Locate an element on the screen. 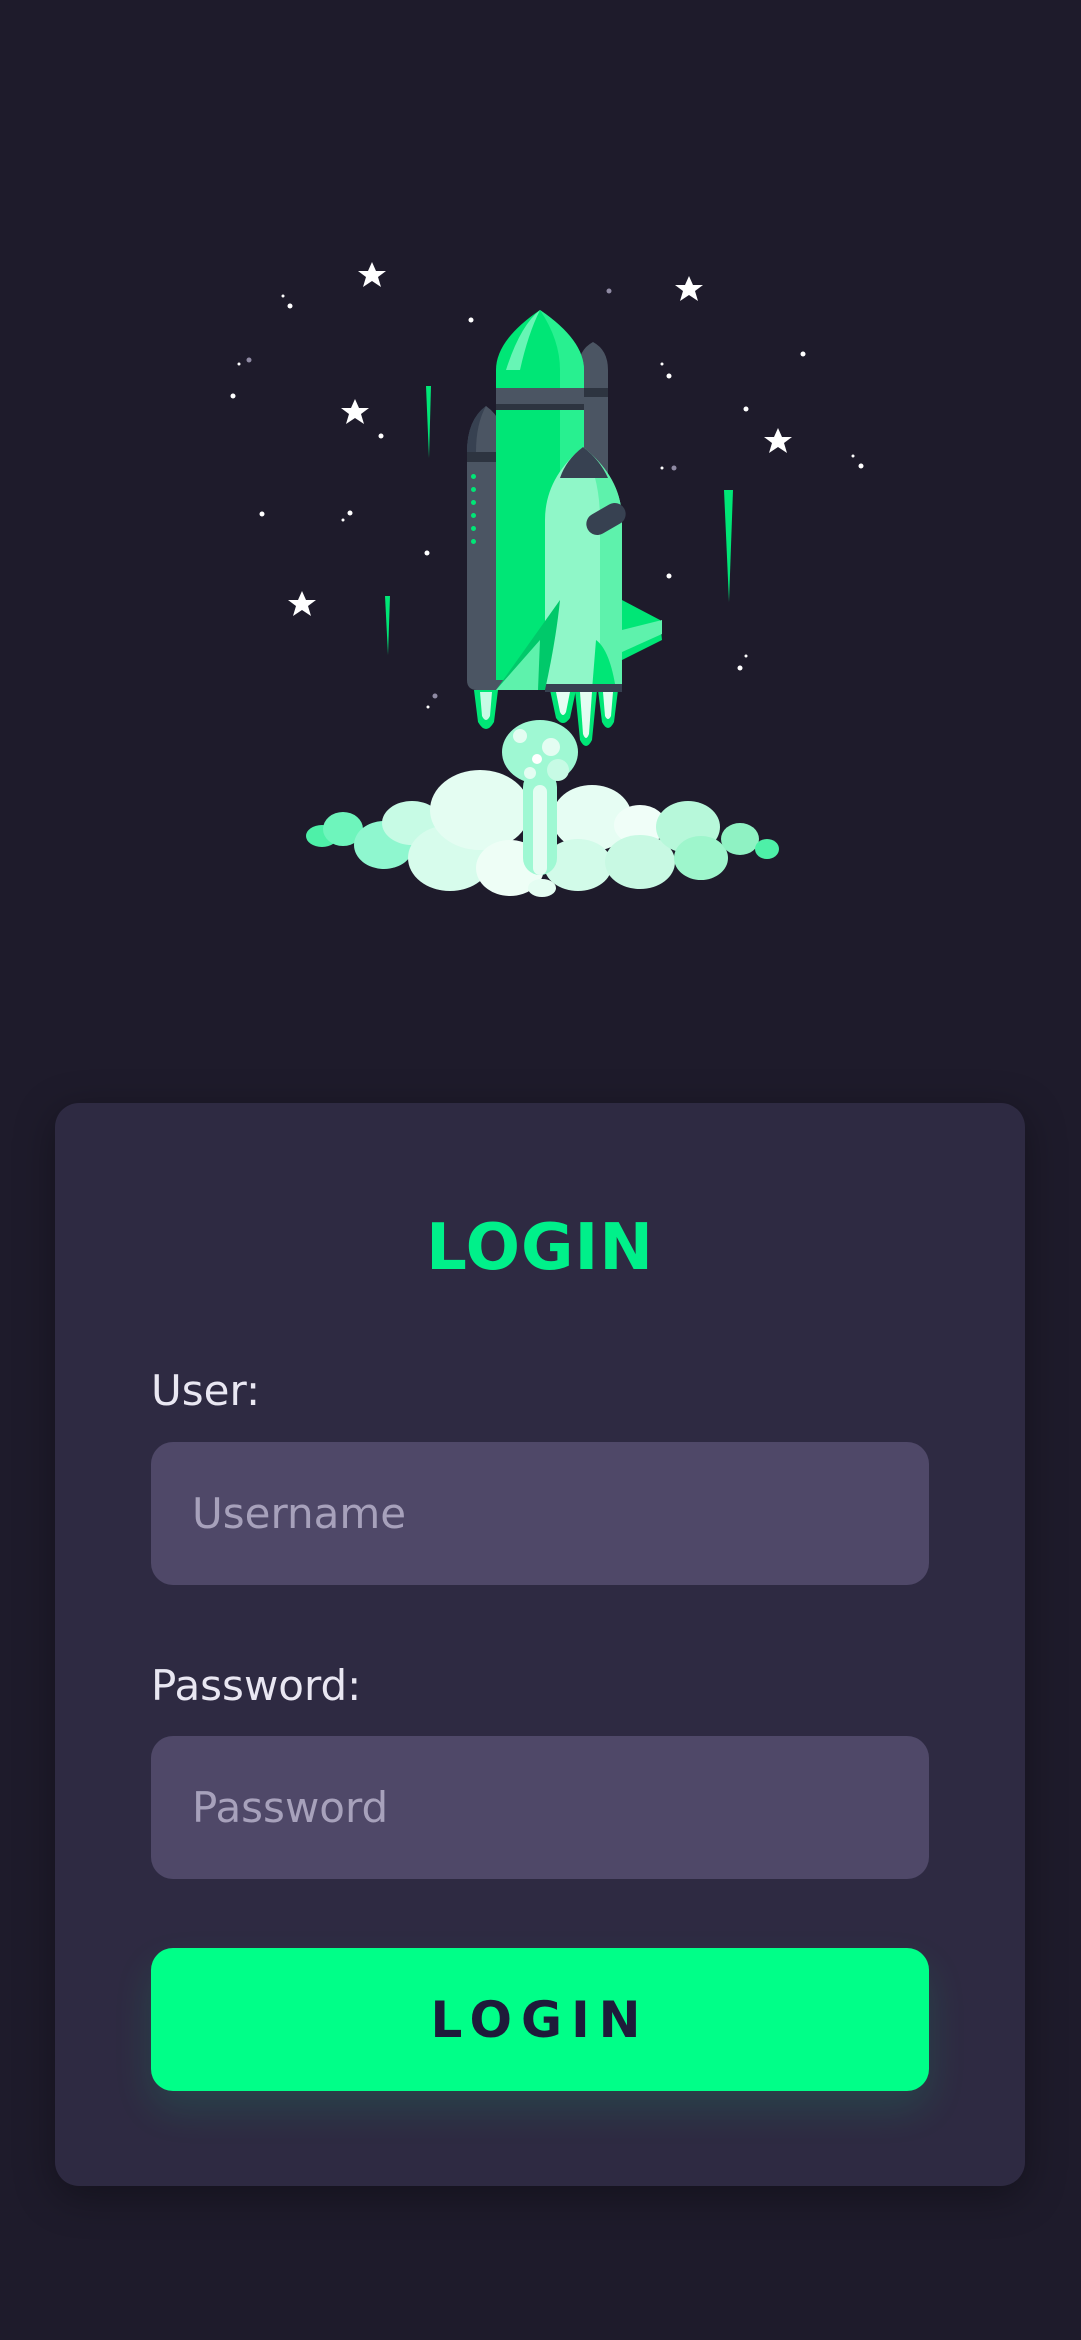 This screenshot has height=2340, width=1081. user-label: User: is located at coordinates (206, 1390).